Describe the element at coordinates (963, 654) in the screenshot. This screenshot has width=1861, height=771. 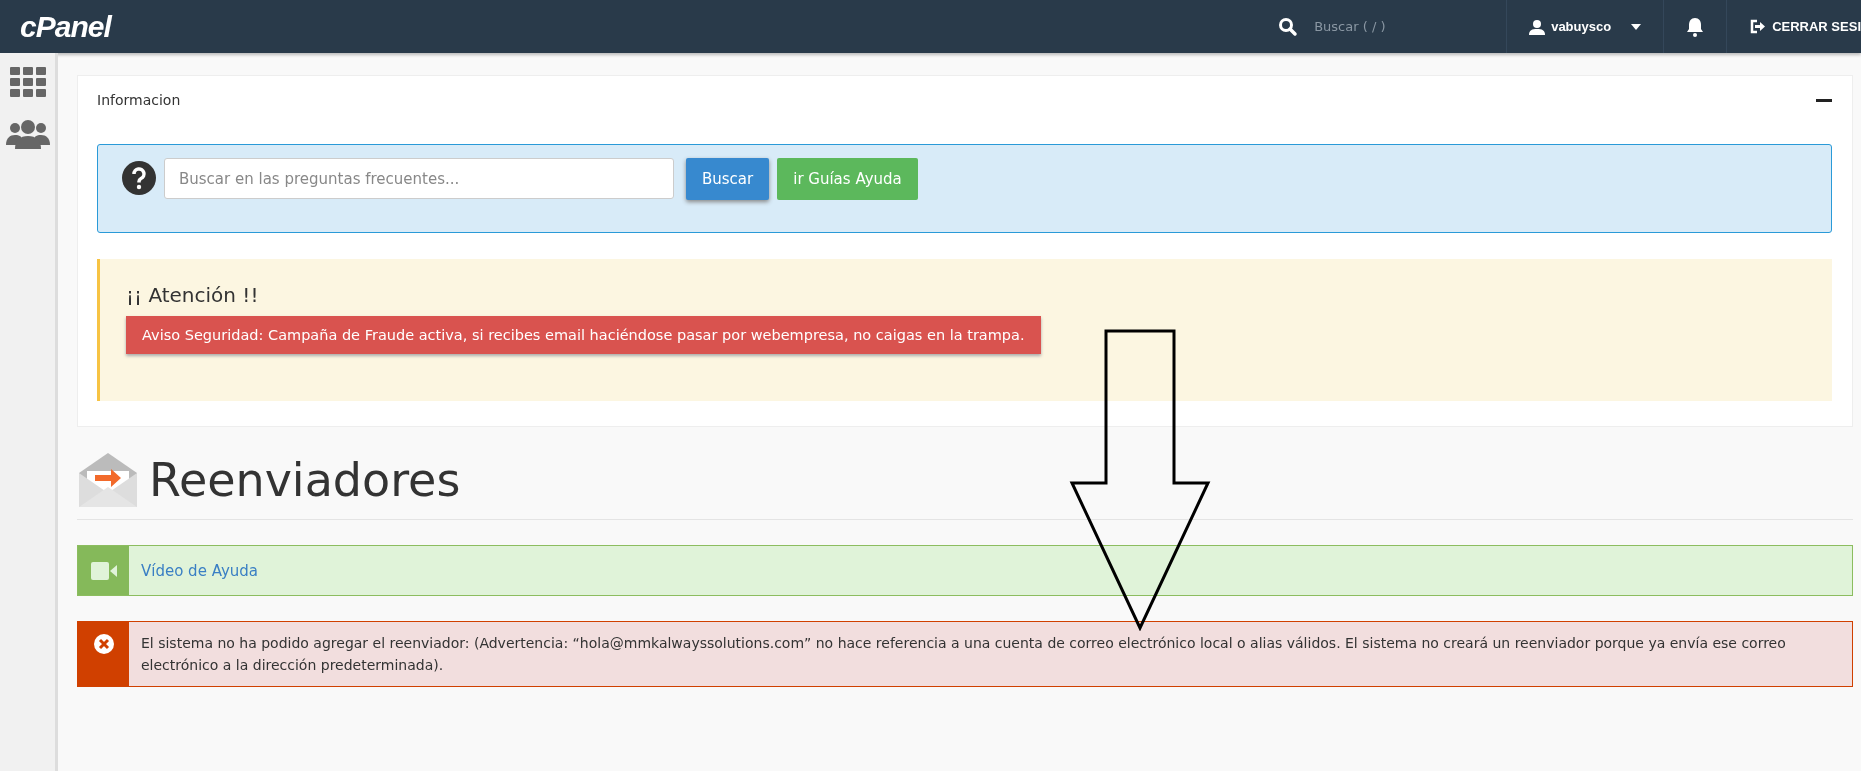
I see `error-text: El sistema no ha podido agregar el reenviador: (Advertencia: “hola@mmkalwayssolutions.com” no hace referencia a una cuenta de correo electrónico local o alias válidos. El sistema no creará un reenviador porque ya envía ese correo electrónico a la dirección predeterminada).` at that location.